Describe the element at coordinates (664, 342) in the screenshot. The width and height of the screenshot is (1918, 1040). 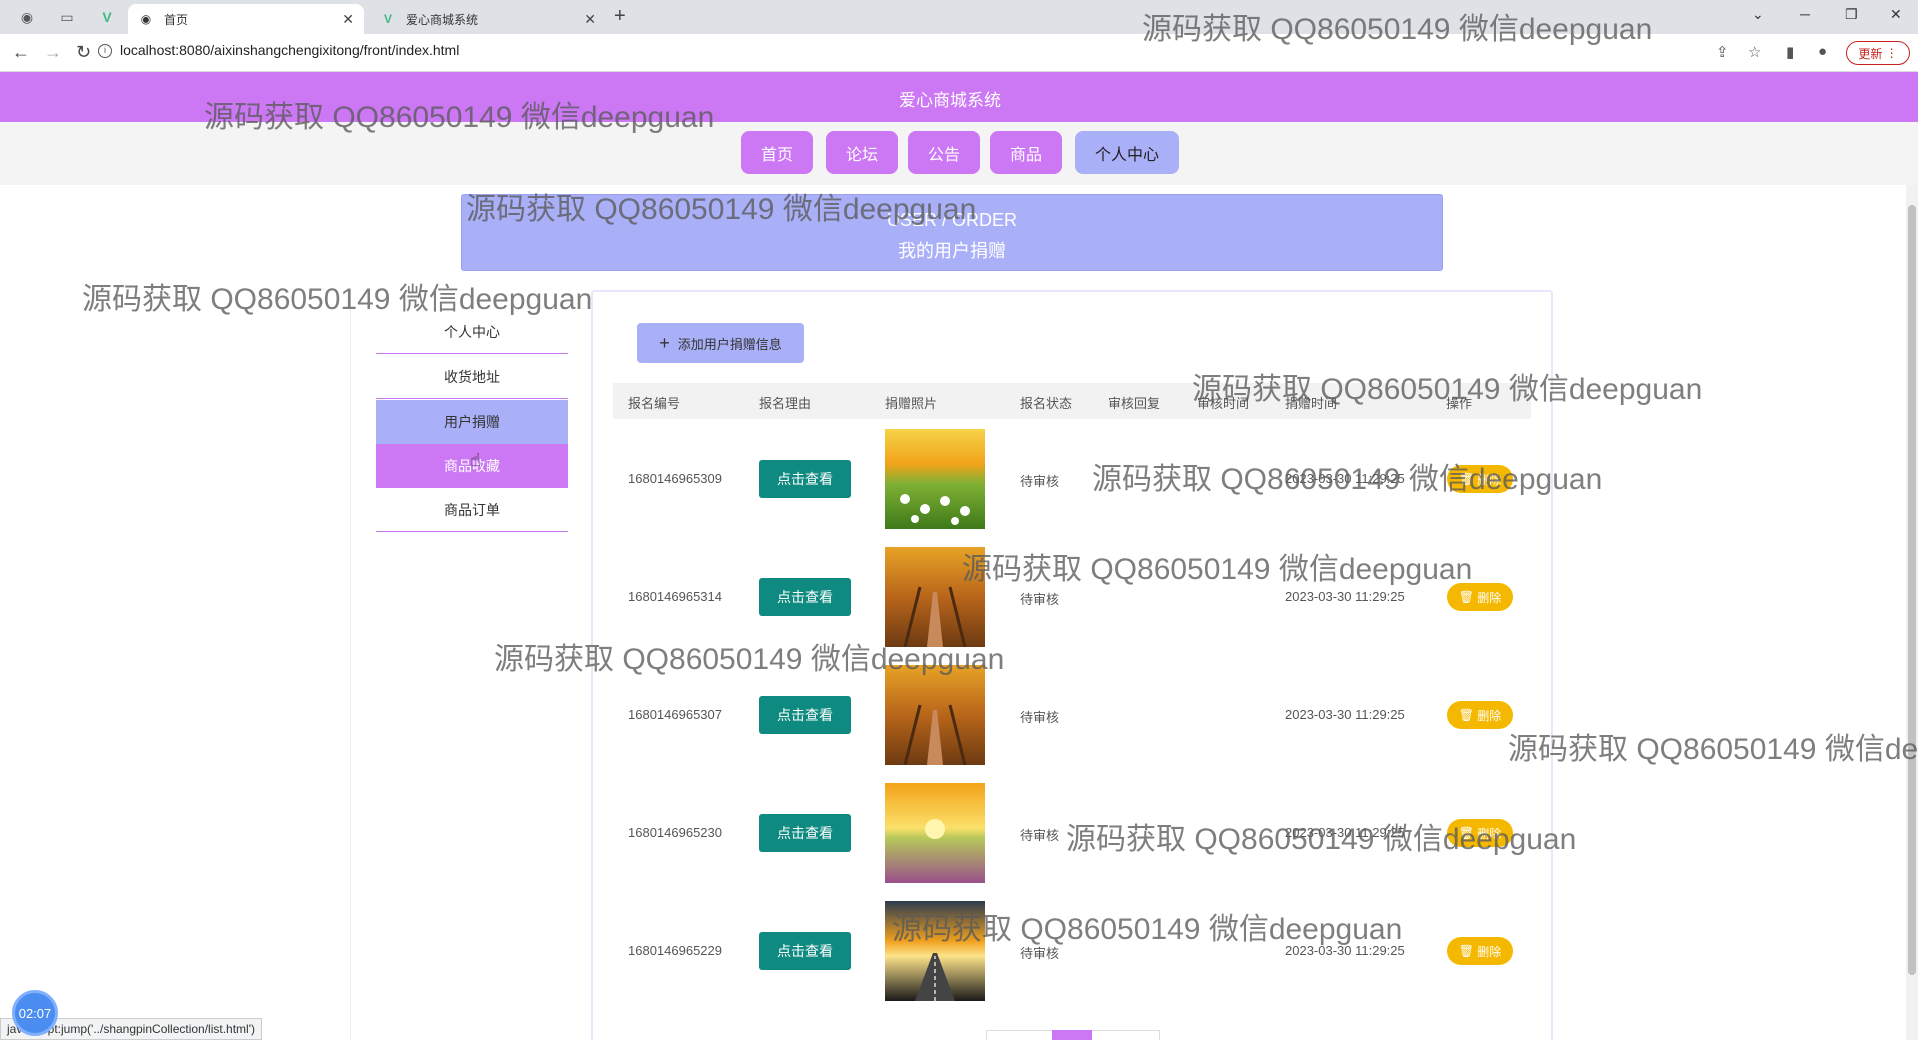
I see `plus-icon: +` at that location.